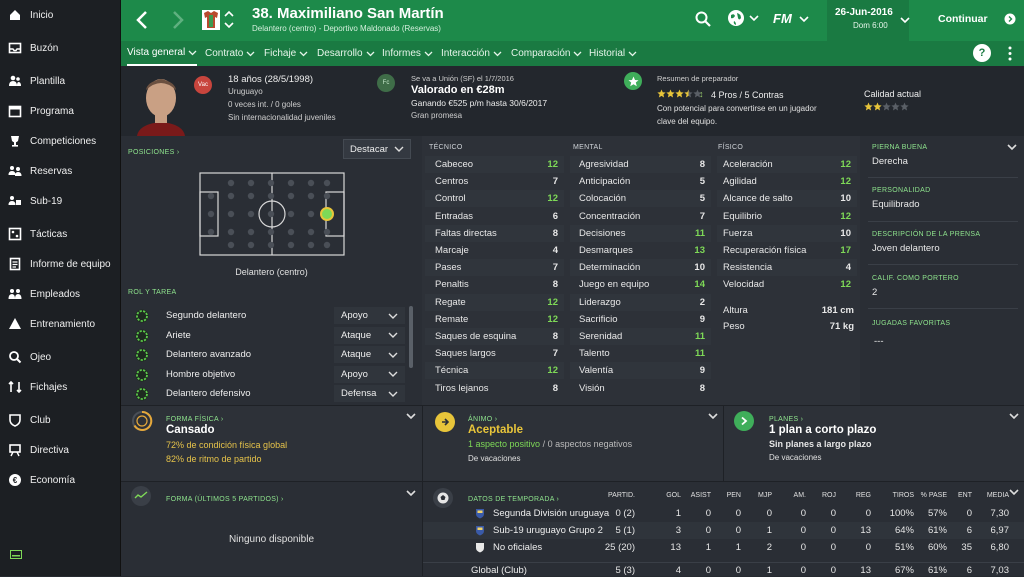  Describe the element at coordinates (875, 292) in the screenshot. I see `gk-rating: 2` at that location.